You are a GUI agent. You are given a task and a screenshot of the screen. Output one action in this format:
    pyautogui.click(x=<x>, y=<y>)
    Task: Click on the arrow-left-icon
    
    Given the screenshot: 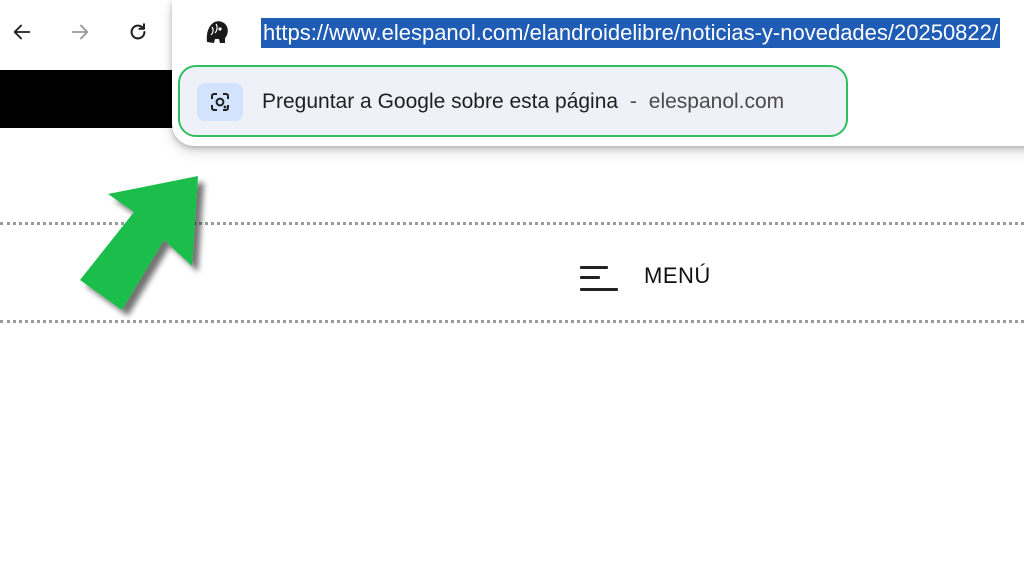 What is the action you would take?
    pyautogui.click(x=22, y=32)
    